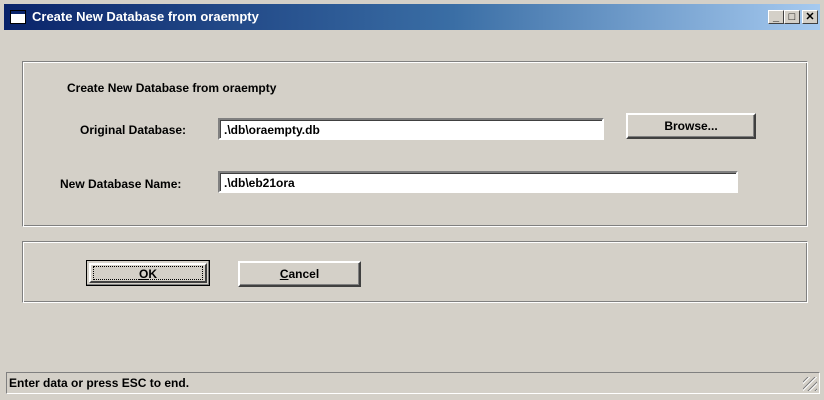  What do you see at coordinates (133, 130) in the screenshot?
I see `original-database-label: Original Database:` at bounding box center [133, 130].